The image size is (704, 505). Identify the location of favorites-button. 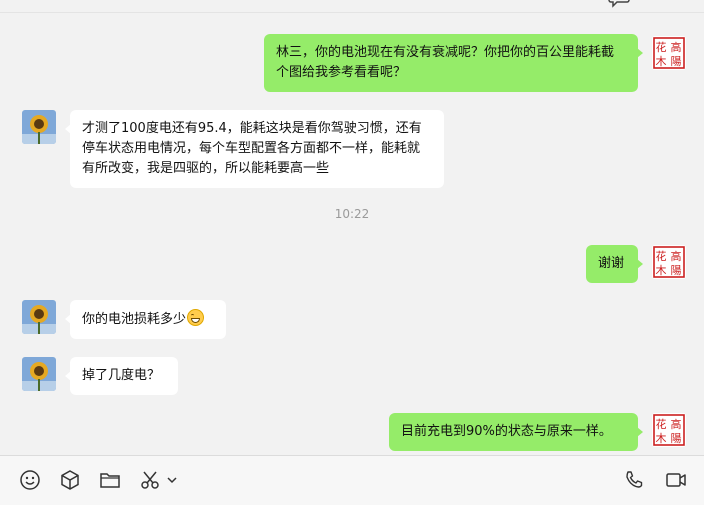
(70, 480).